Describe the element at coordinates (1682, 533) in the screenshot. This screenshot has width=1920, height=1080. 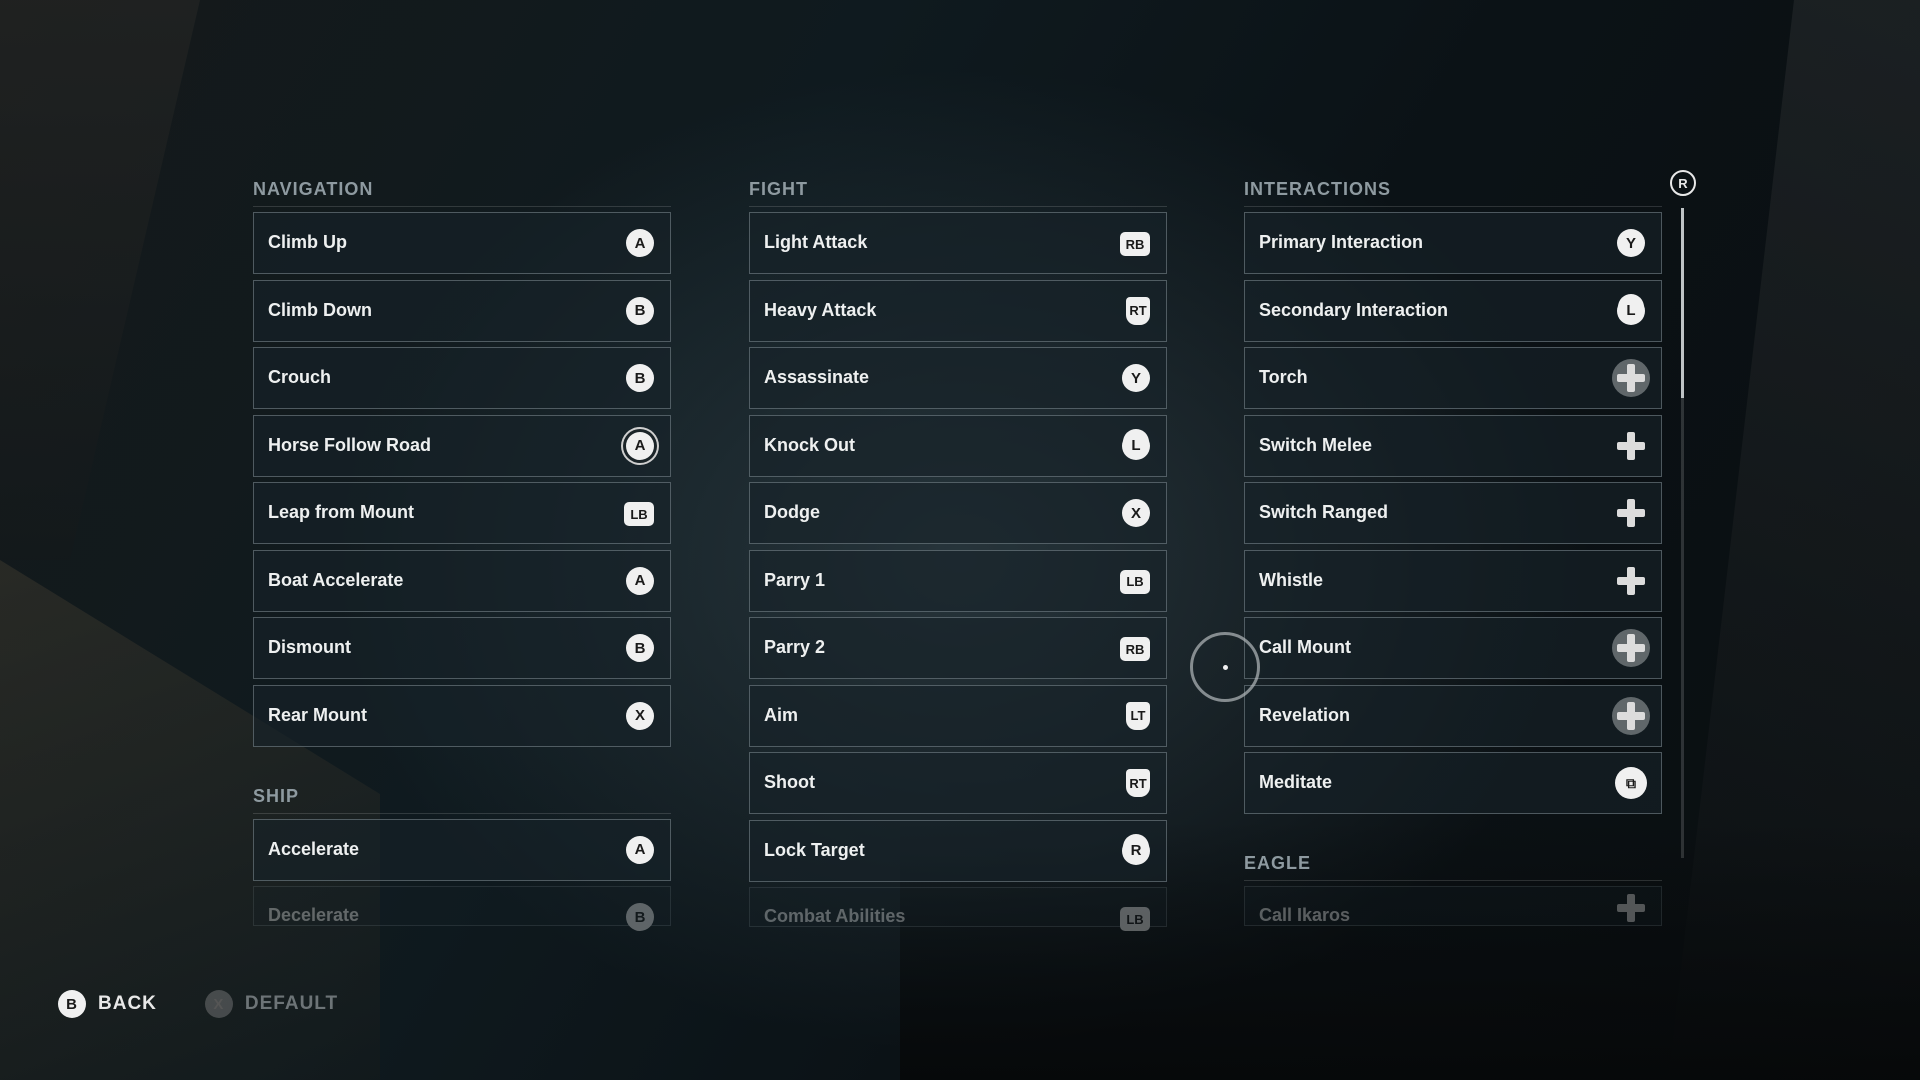
I see `scroll-track` at that location.